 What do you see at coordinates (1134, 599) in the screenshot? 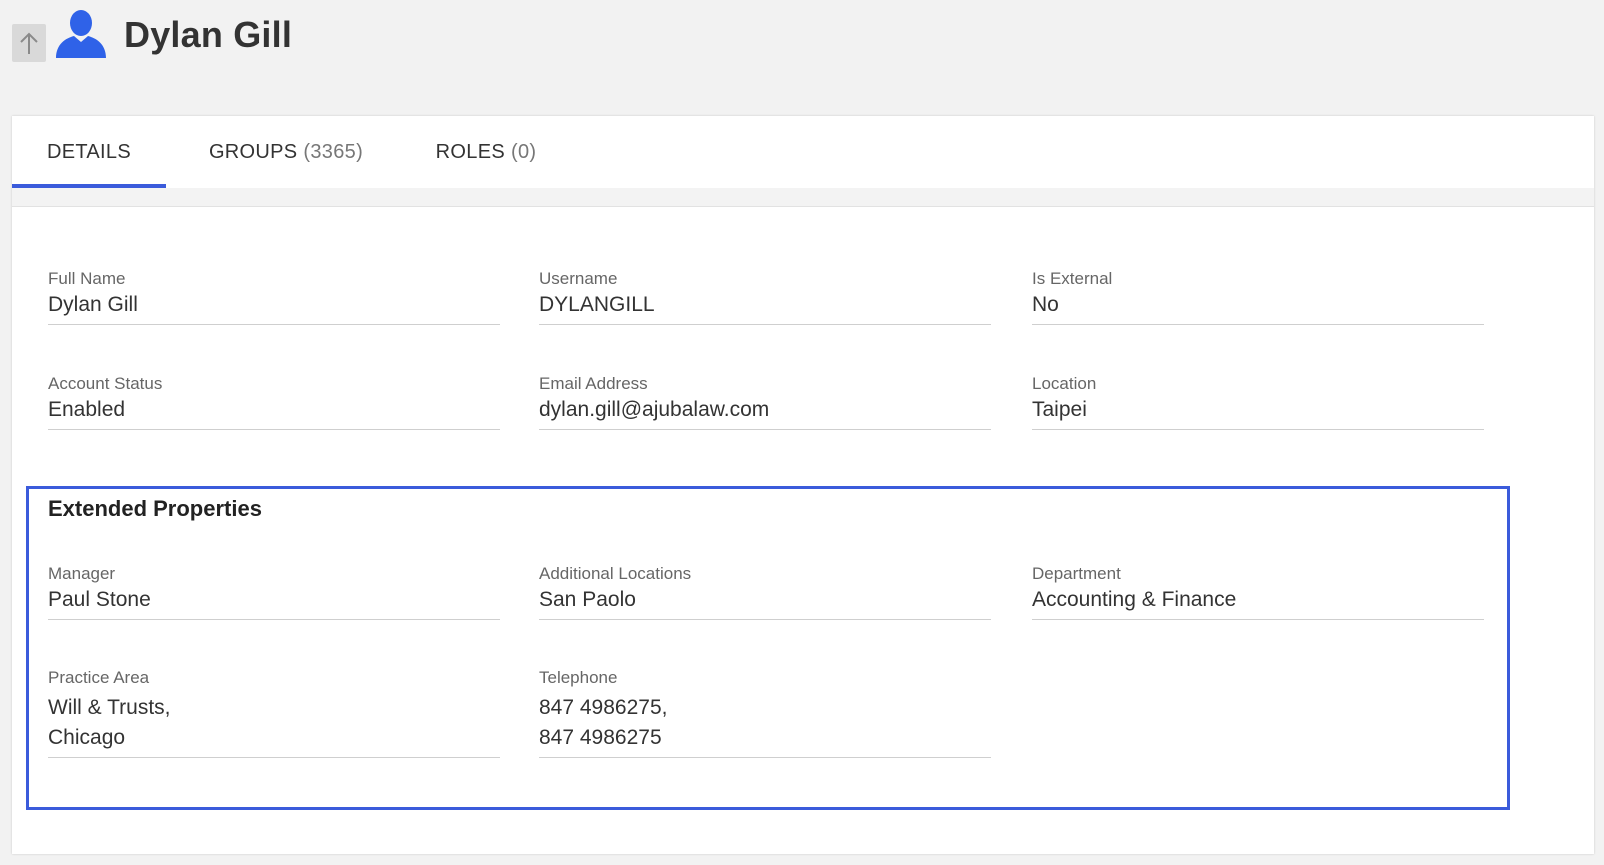
I see `department-value: Accounting & Finance` at bounding box center [1134, 599].